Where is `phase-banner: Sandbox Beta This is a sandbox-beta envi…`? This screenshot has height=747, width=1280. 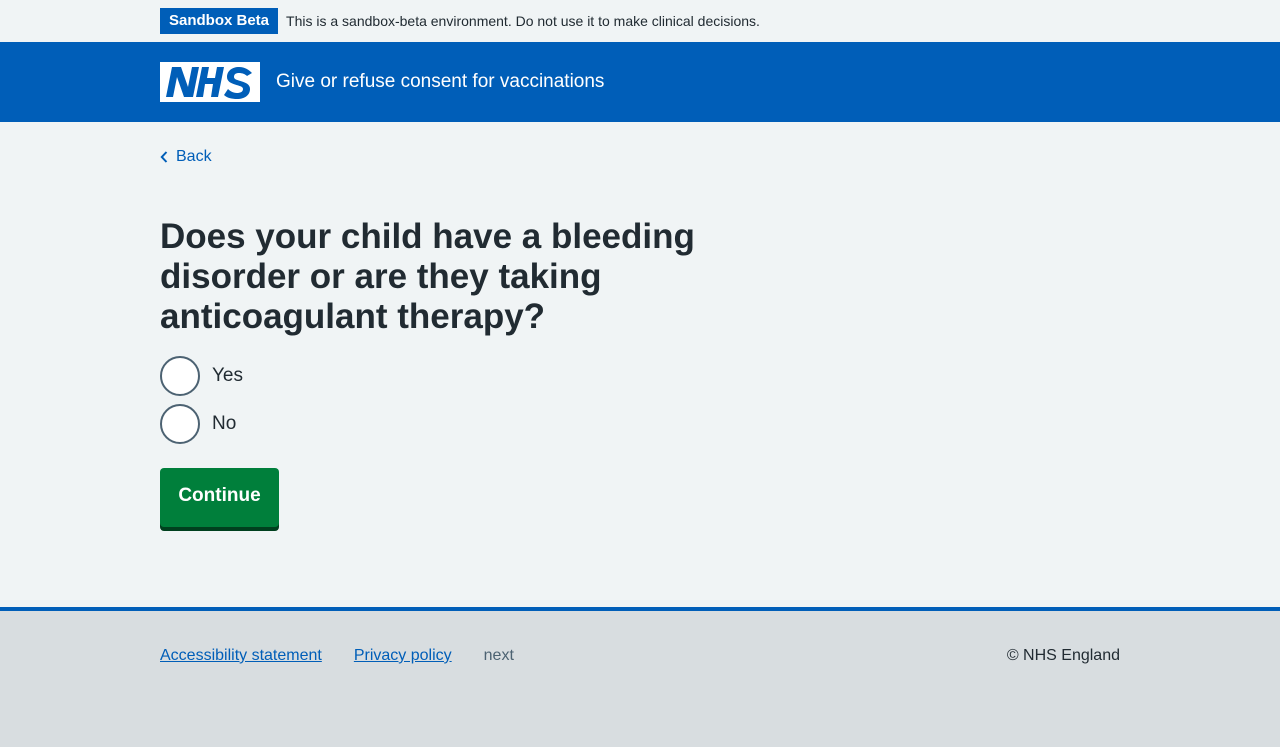 phase-banner: Sandbox Beta This is a sandbox-beta envi… is located at coordinates (640, 21).